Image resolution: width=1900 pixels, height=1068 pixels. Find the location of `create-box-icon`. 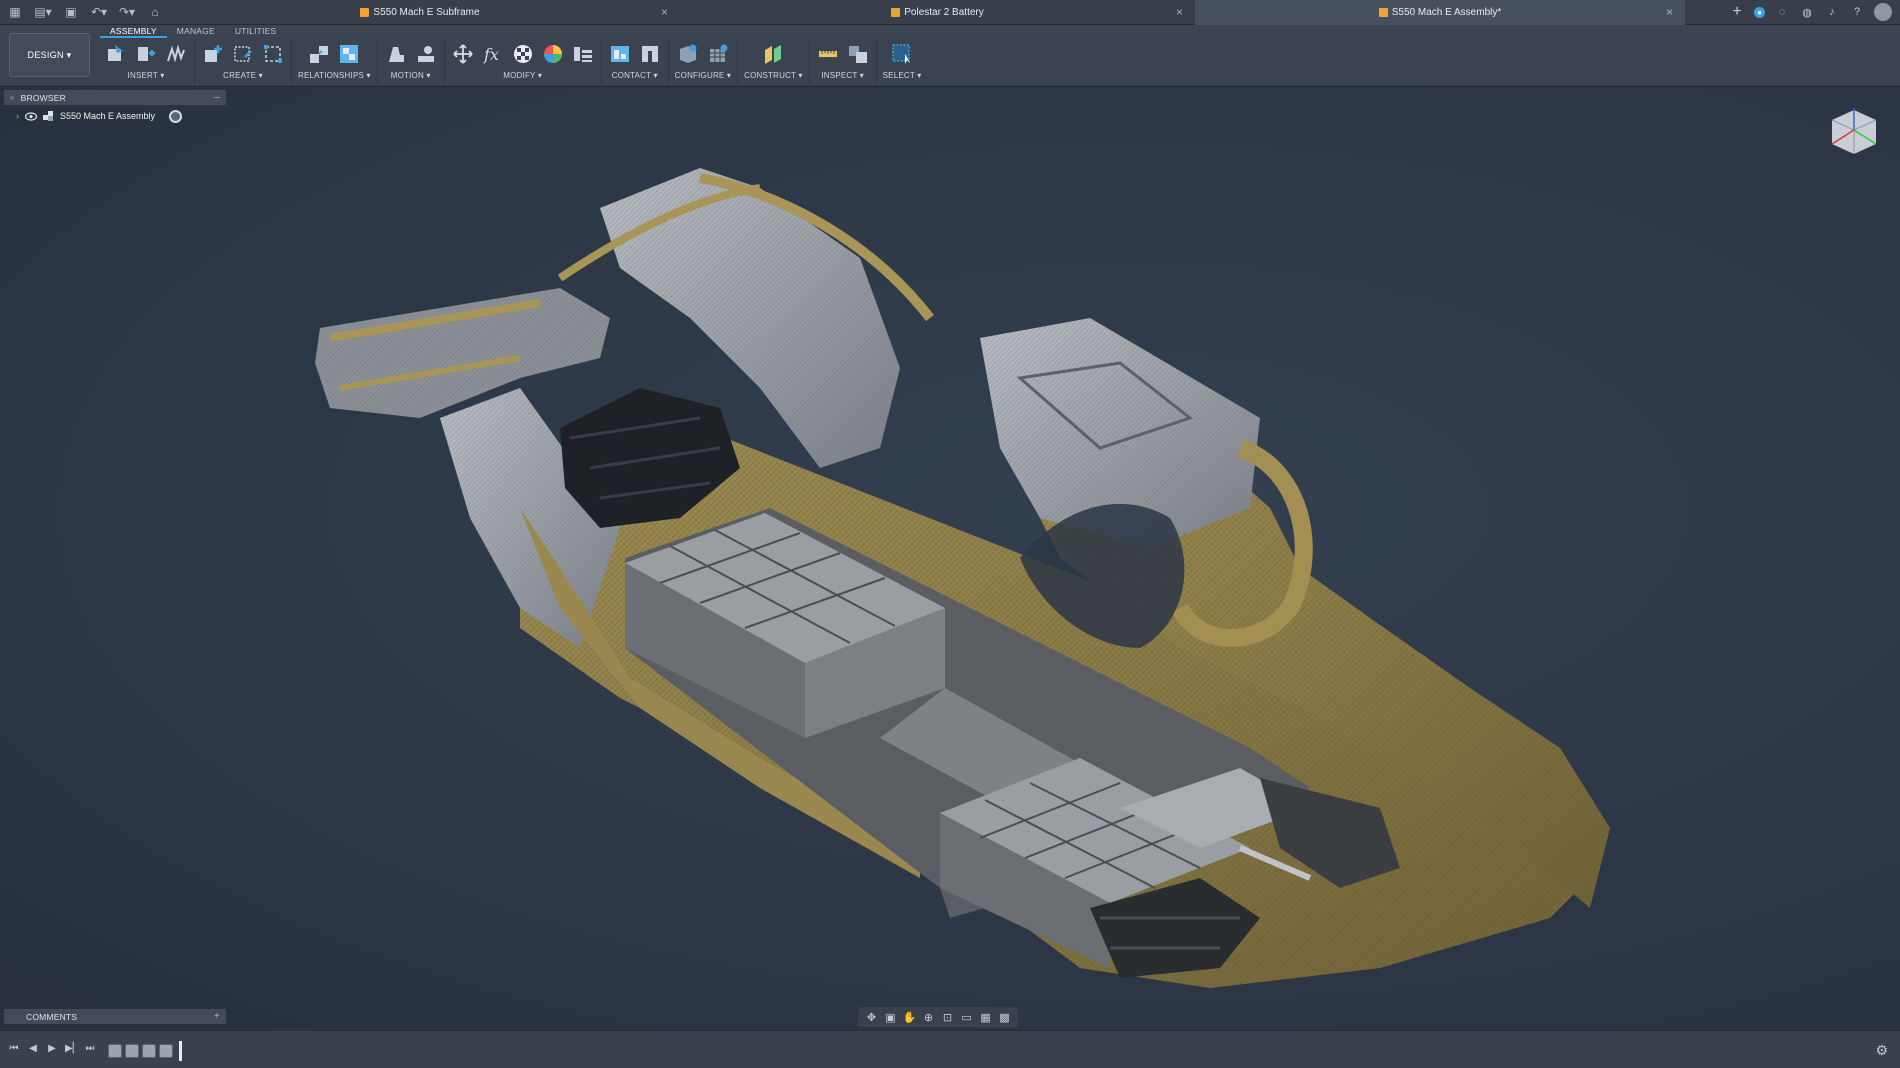

create-box-icon is located at coordinates (273, 54).